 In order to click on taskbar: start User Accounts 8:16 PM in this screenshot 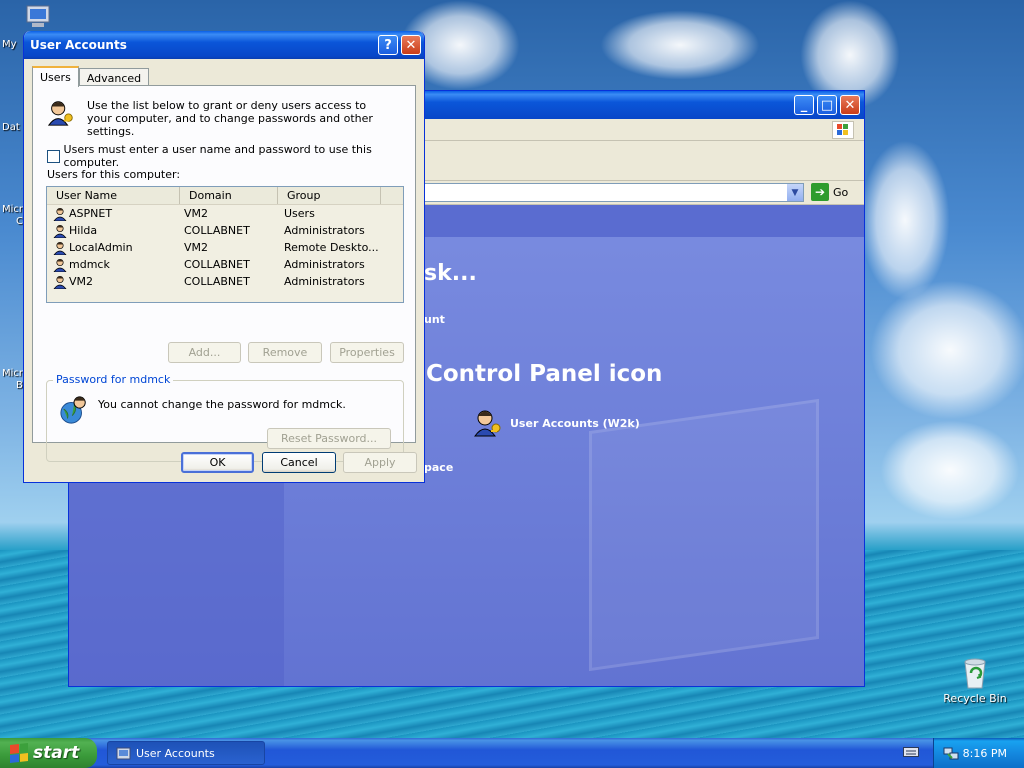, I will do `click(512, 753)`.